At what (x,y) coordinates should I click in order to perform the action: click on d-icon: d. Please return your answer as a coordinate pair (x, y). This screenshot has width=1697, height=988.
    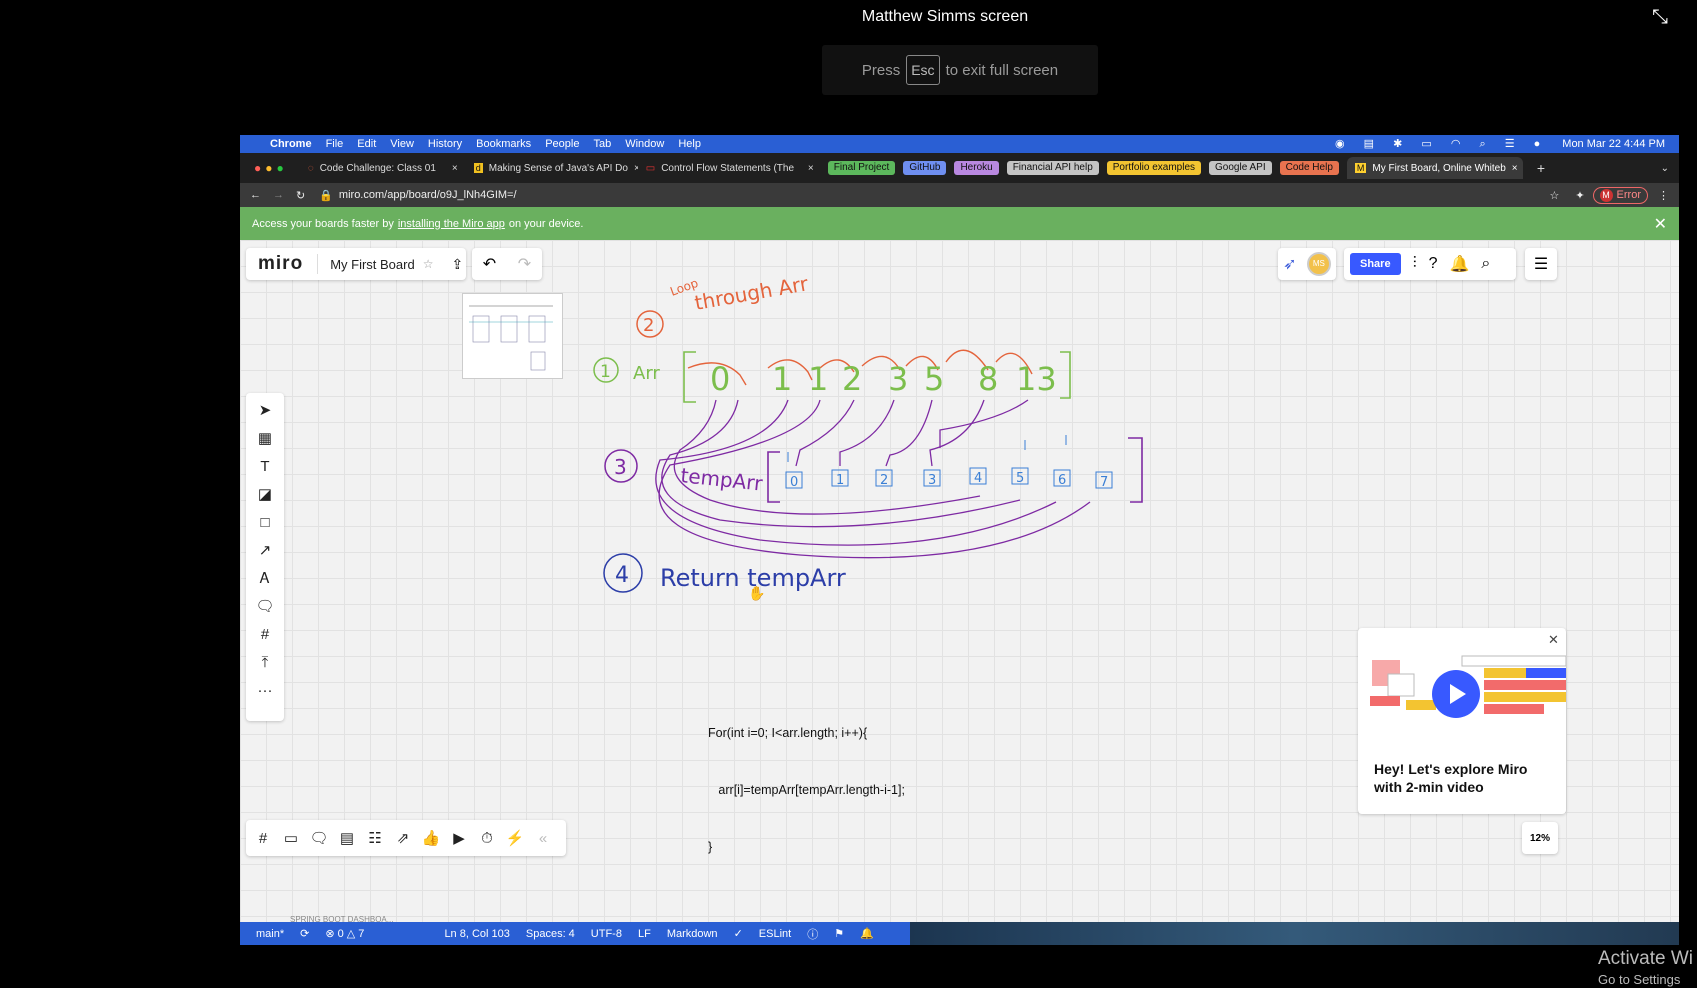
    Looking at the image, I should click on (478, 168).